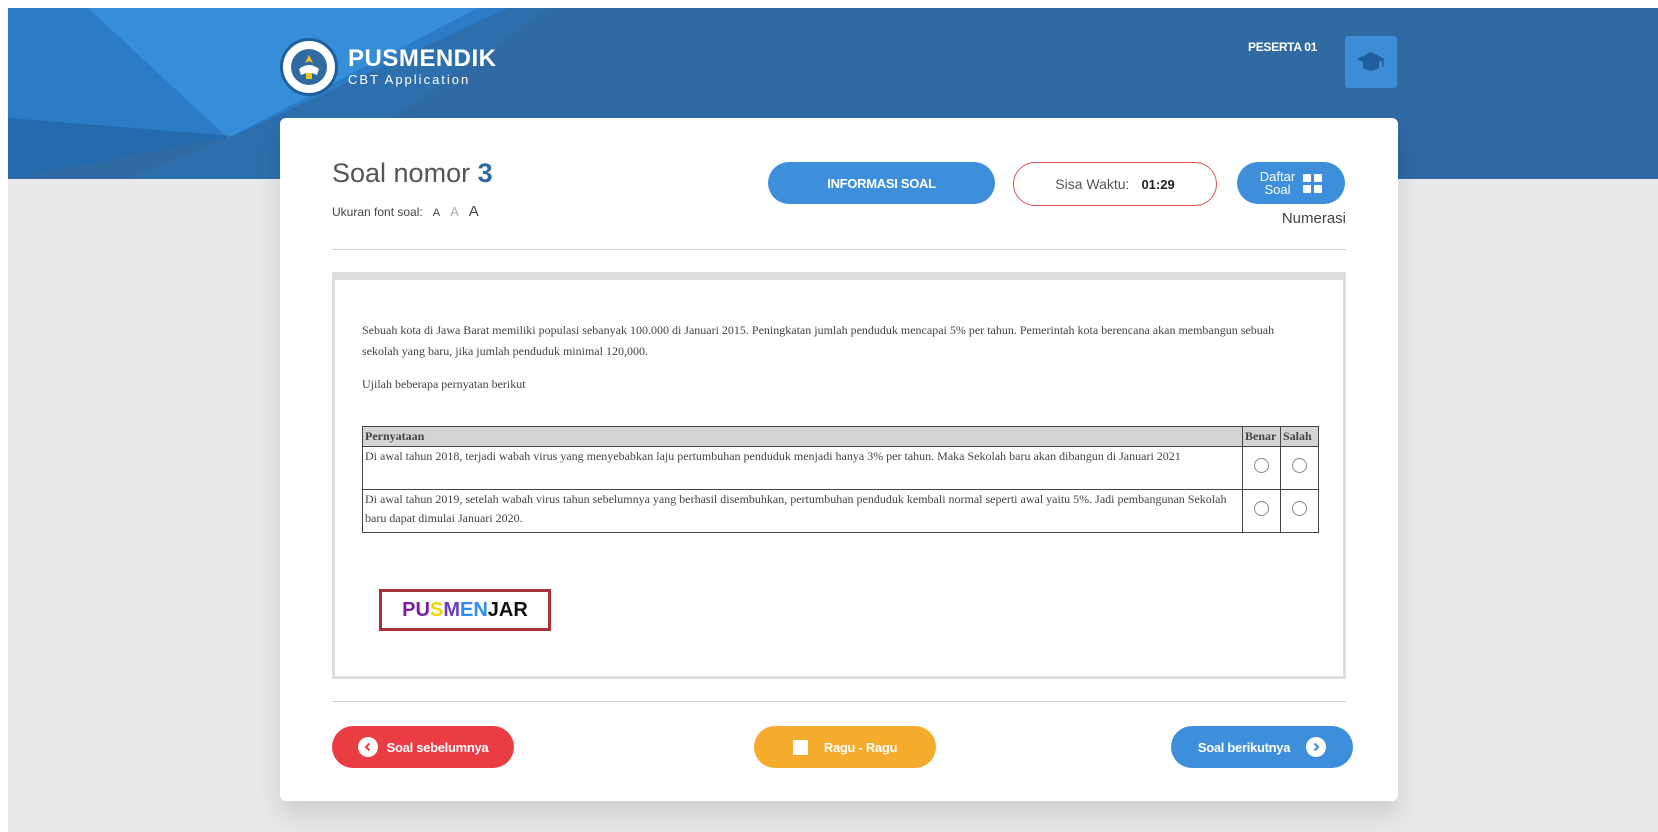 Image resolution: width=1658 pixels, height=832 pixels. I want to click on column-header-pernyataan: Pernyataan, so click(802, 436).